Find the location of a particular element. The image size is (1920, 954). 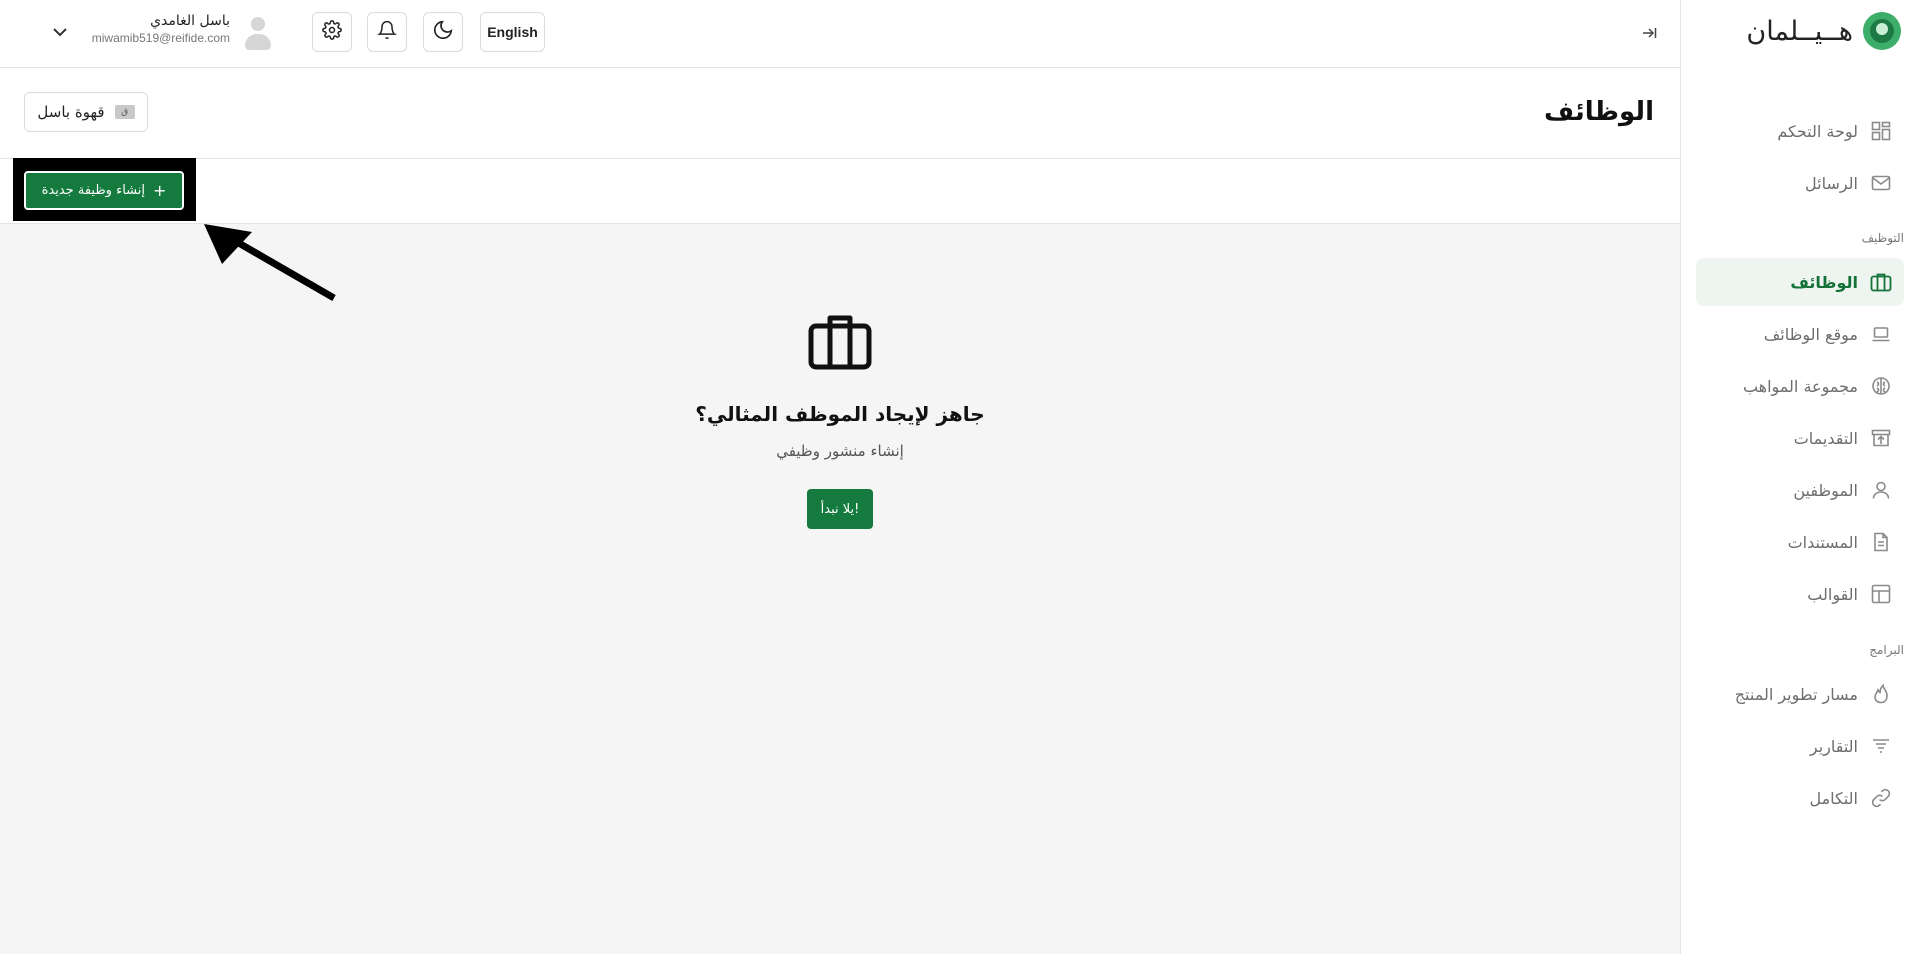

sidebar-item-label: التقارير is located at coordinates (1833, 746).